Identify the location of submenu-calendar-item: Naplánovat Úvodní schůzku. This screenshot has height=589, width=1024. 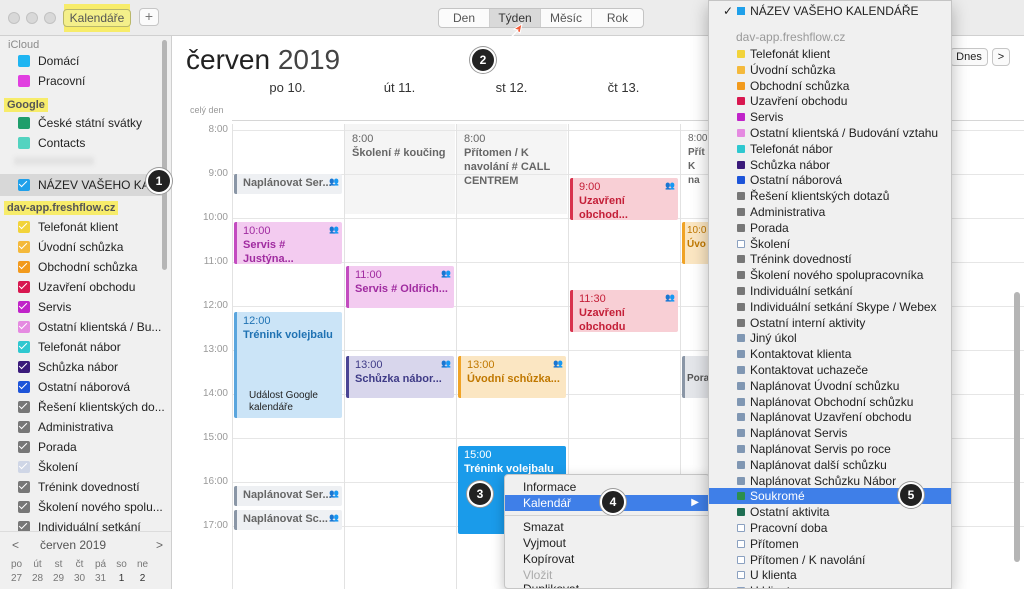
(830, 386).